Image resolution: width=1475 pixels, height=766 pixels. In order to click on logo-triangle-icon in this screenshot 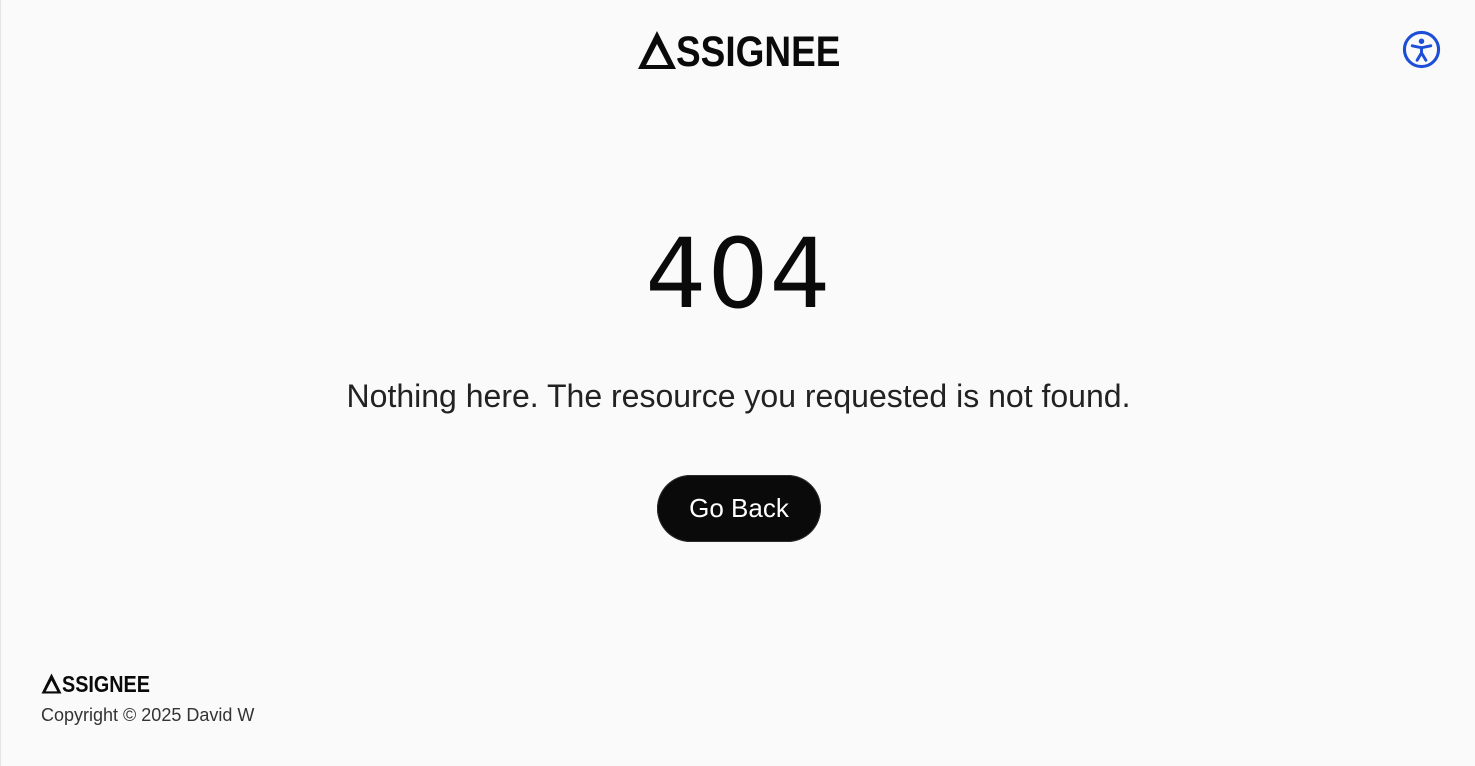, I will do `click(657, 50)`.